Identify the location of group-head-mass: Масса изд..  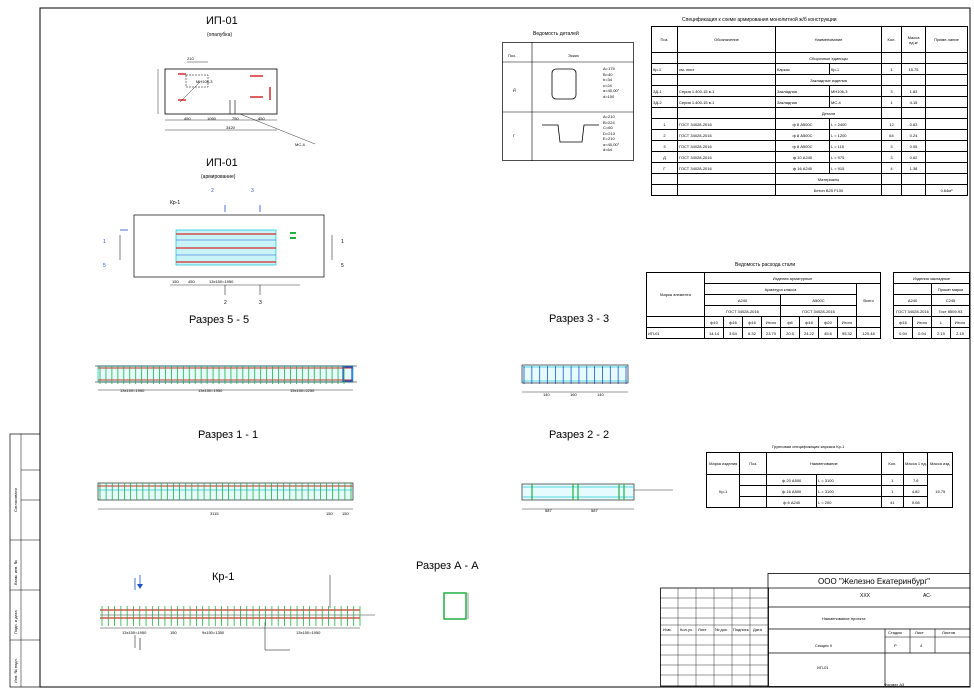
(940, 463).